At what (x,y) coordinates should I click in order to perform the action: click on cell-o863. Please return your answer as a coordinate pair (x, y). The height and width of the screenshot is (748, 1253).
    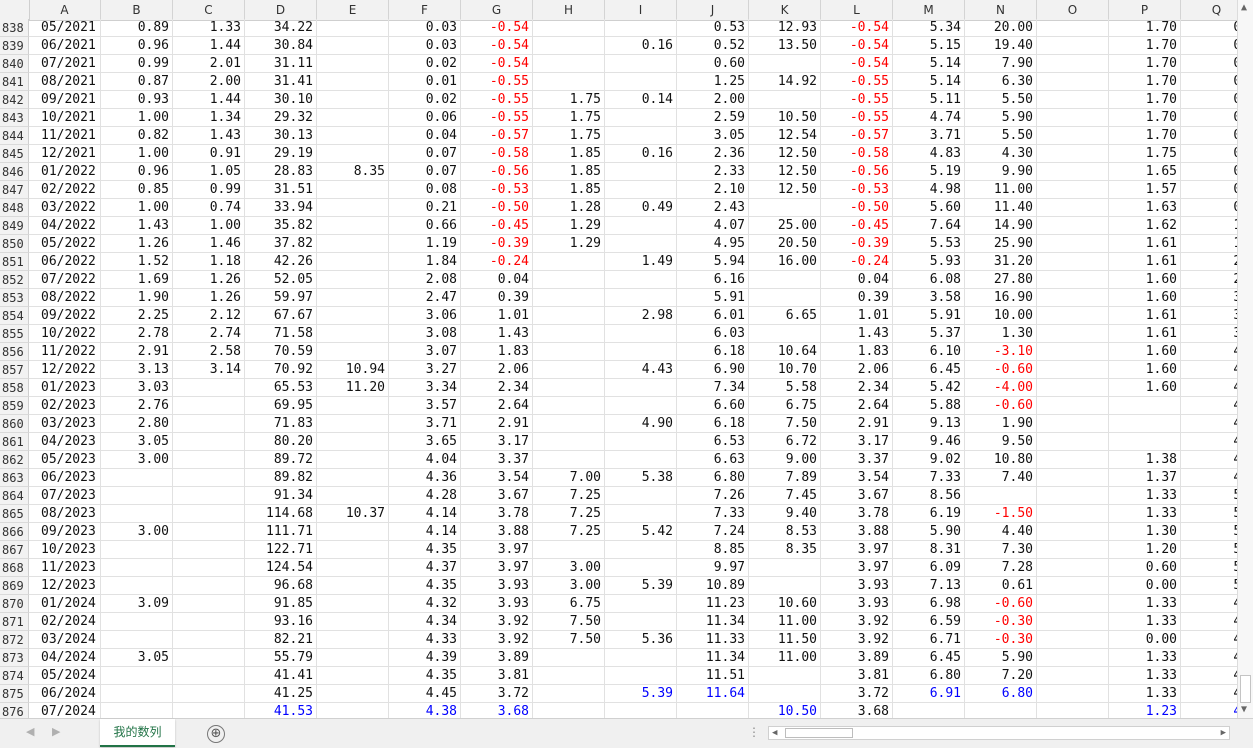
    Looking at the image, I should click on (1073, 478).